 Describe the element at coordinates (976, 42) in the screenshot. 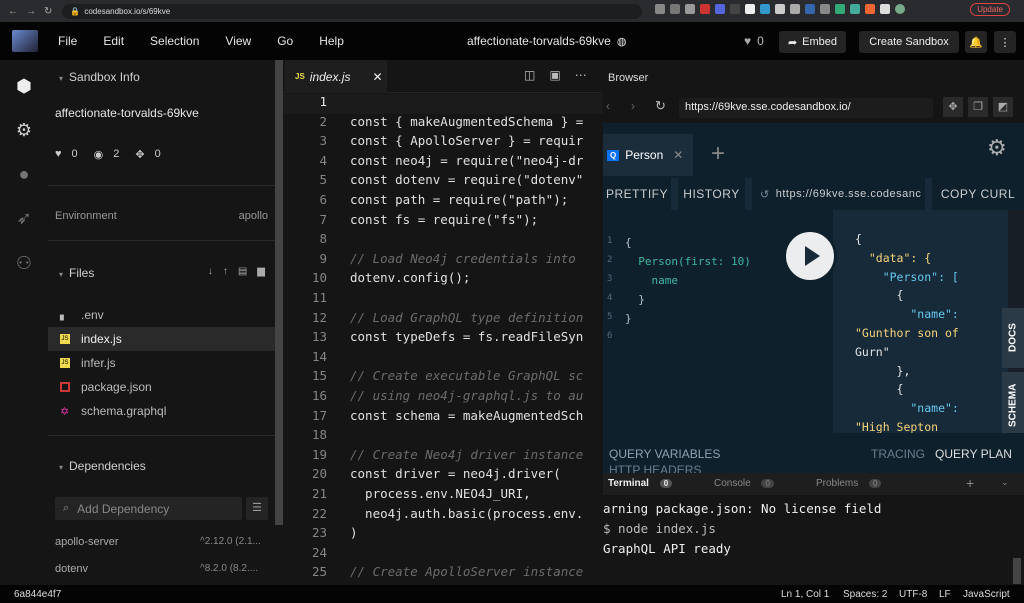

I see `bell-icon: 🔔` at that location.